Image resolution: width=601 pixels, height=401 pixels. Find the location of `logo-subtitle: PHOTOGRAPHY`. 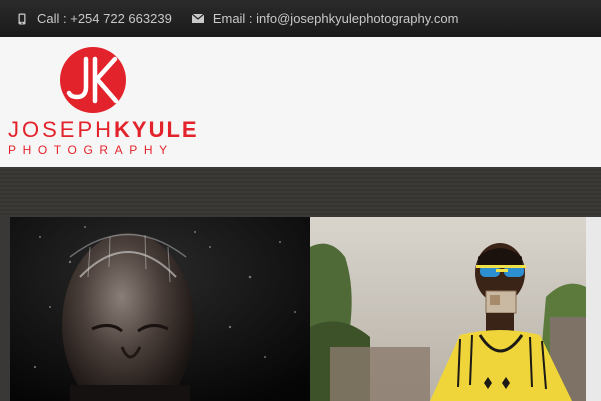

logo-subtitle: PHOTOGRAPHY is located at coordinates (91, 150).